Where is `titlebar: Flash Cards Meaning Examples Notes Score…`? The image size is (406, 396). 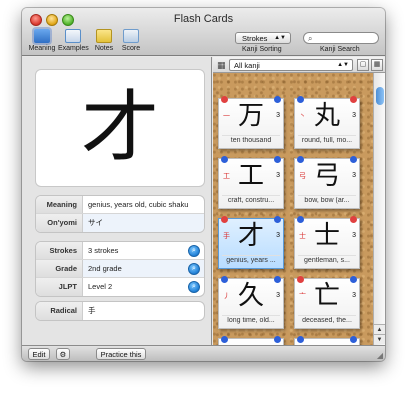 titlebar: Flash Cards Meaning Examples Notes Score… is located at coordinates (203, 32).